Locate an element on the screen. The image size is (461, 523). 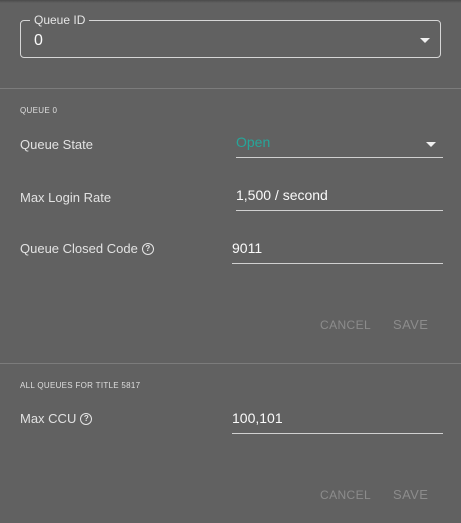
max-ccu-label: Max CCU? is located at coordinates (56, 418).